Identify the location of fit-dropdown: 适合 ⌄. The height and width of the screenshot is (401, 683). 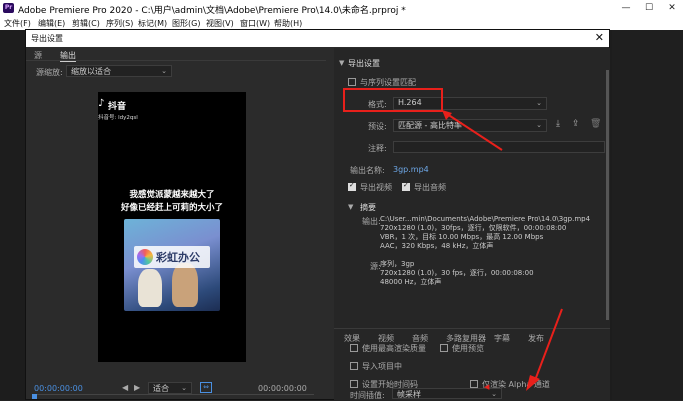
(170, 388).